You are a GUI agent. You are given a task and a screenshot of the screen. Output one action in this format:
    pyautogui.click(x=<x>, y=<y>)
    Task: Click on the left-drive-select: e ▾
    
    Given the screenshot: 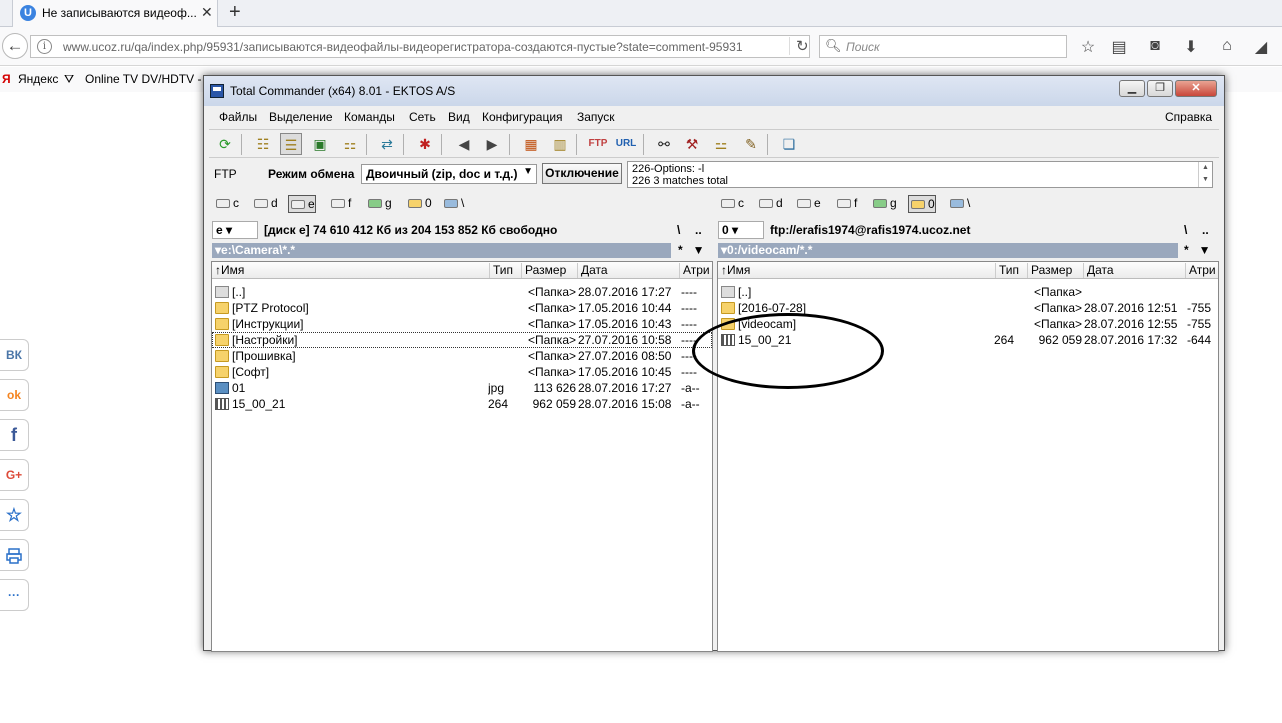 What is the action you would take?
    pyautogui.click(x=235, y=230)
    